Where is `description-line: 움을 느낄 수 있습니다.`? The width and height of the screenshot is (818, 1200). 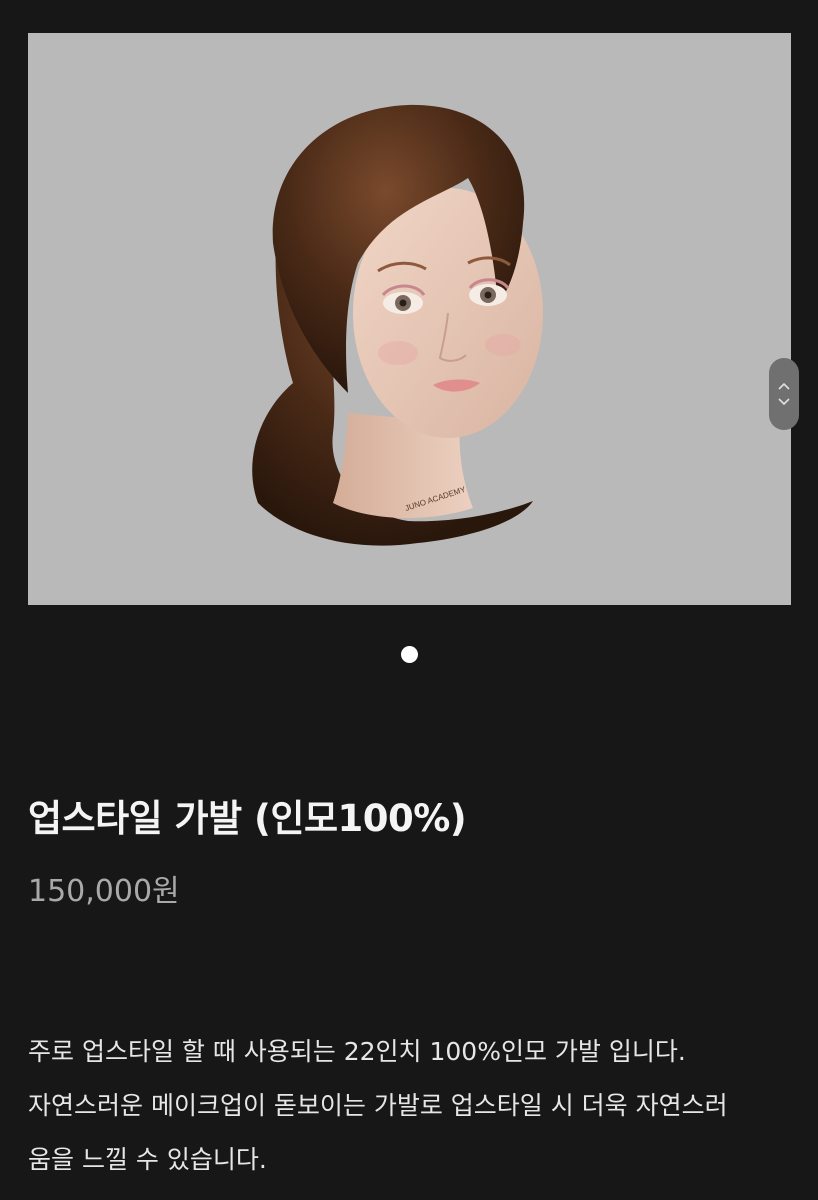
description-line: 움을 느낄 수 있습니다. is located at coordinates (147, 1159).